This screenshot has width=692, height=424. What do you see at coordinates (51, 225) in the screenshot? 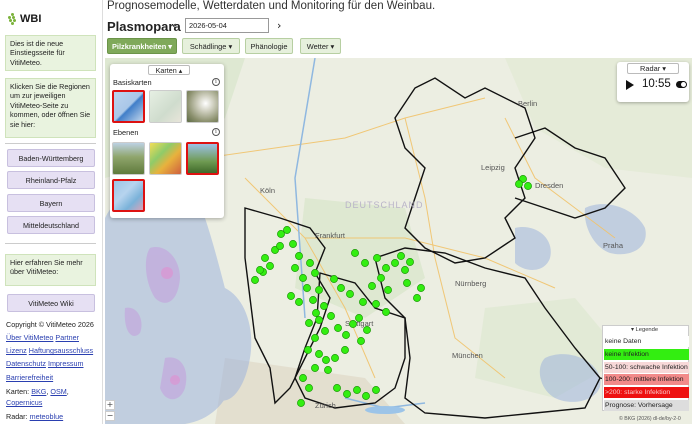
I see `region-button-mitteldeutschland: Mitteldeutschland` at bounding box center [51, 225].